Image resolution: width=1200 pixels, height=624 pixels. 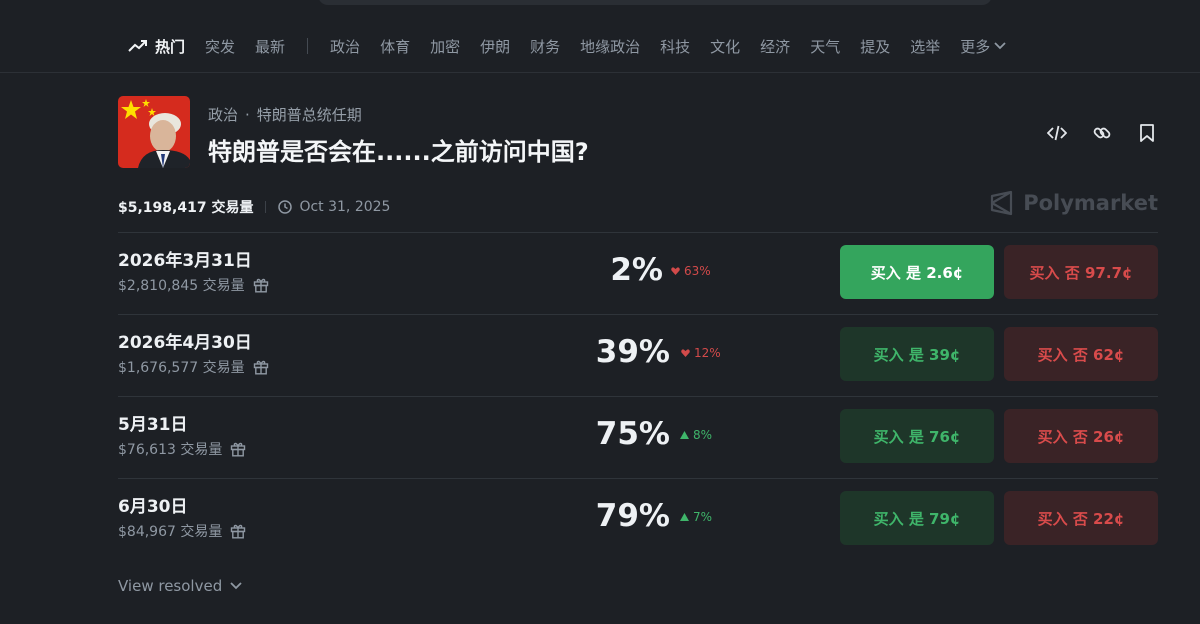 I want to click on buy-no-button: 买入 否 97.7¢, so click(x=1081, y=272).